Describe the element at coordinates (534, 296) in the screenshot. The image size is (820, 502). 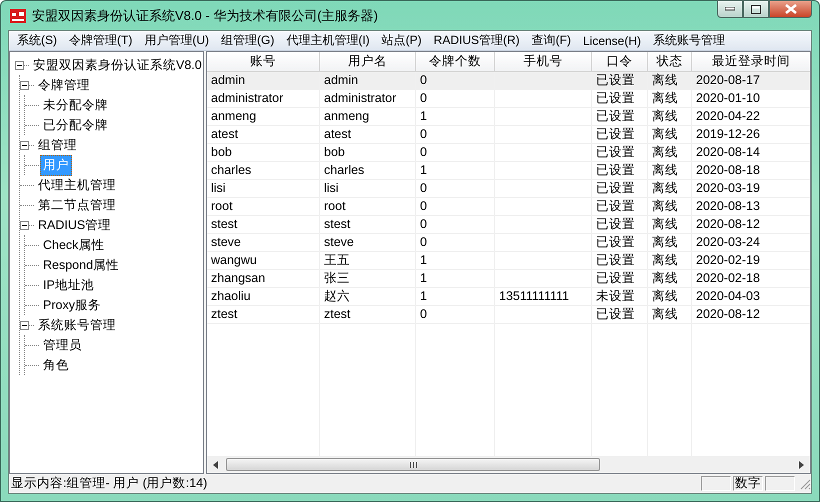
I see `table-cell: 13511111111` at that location.